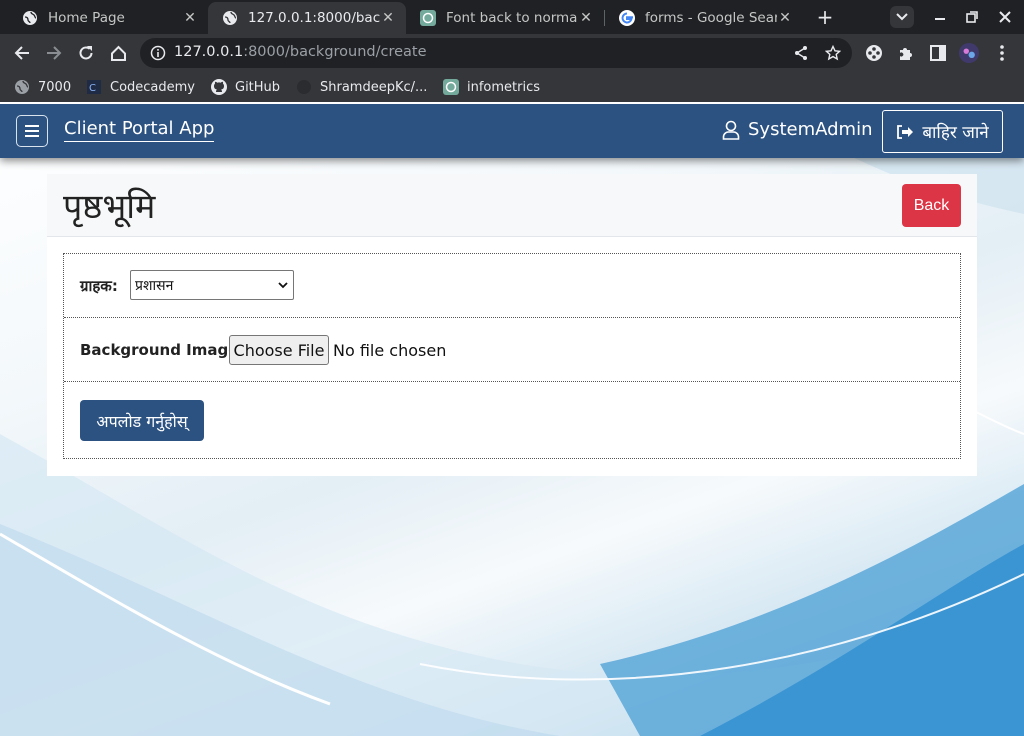 The width and height of the screenshot is (1024, 736). What do you see at coordinates (86, 18) in the screenshot?
I see `tab-title: Home Page` at bounding box center [86, 18].